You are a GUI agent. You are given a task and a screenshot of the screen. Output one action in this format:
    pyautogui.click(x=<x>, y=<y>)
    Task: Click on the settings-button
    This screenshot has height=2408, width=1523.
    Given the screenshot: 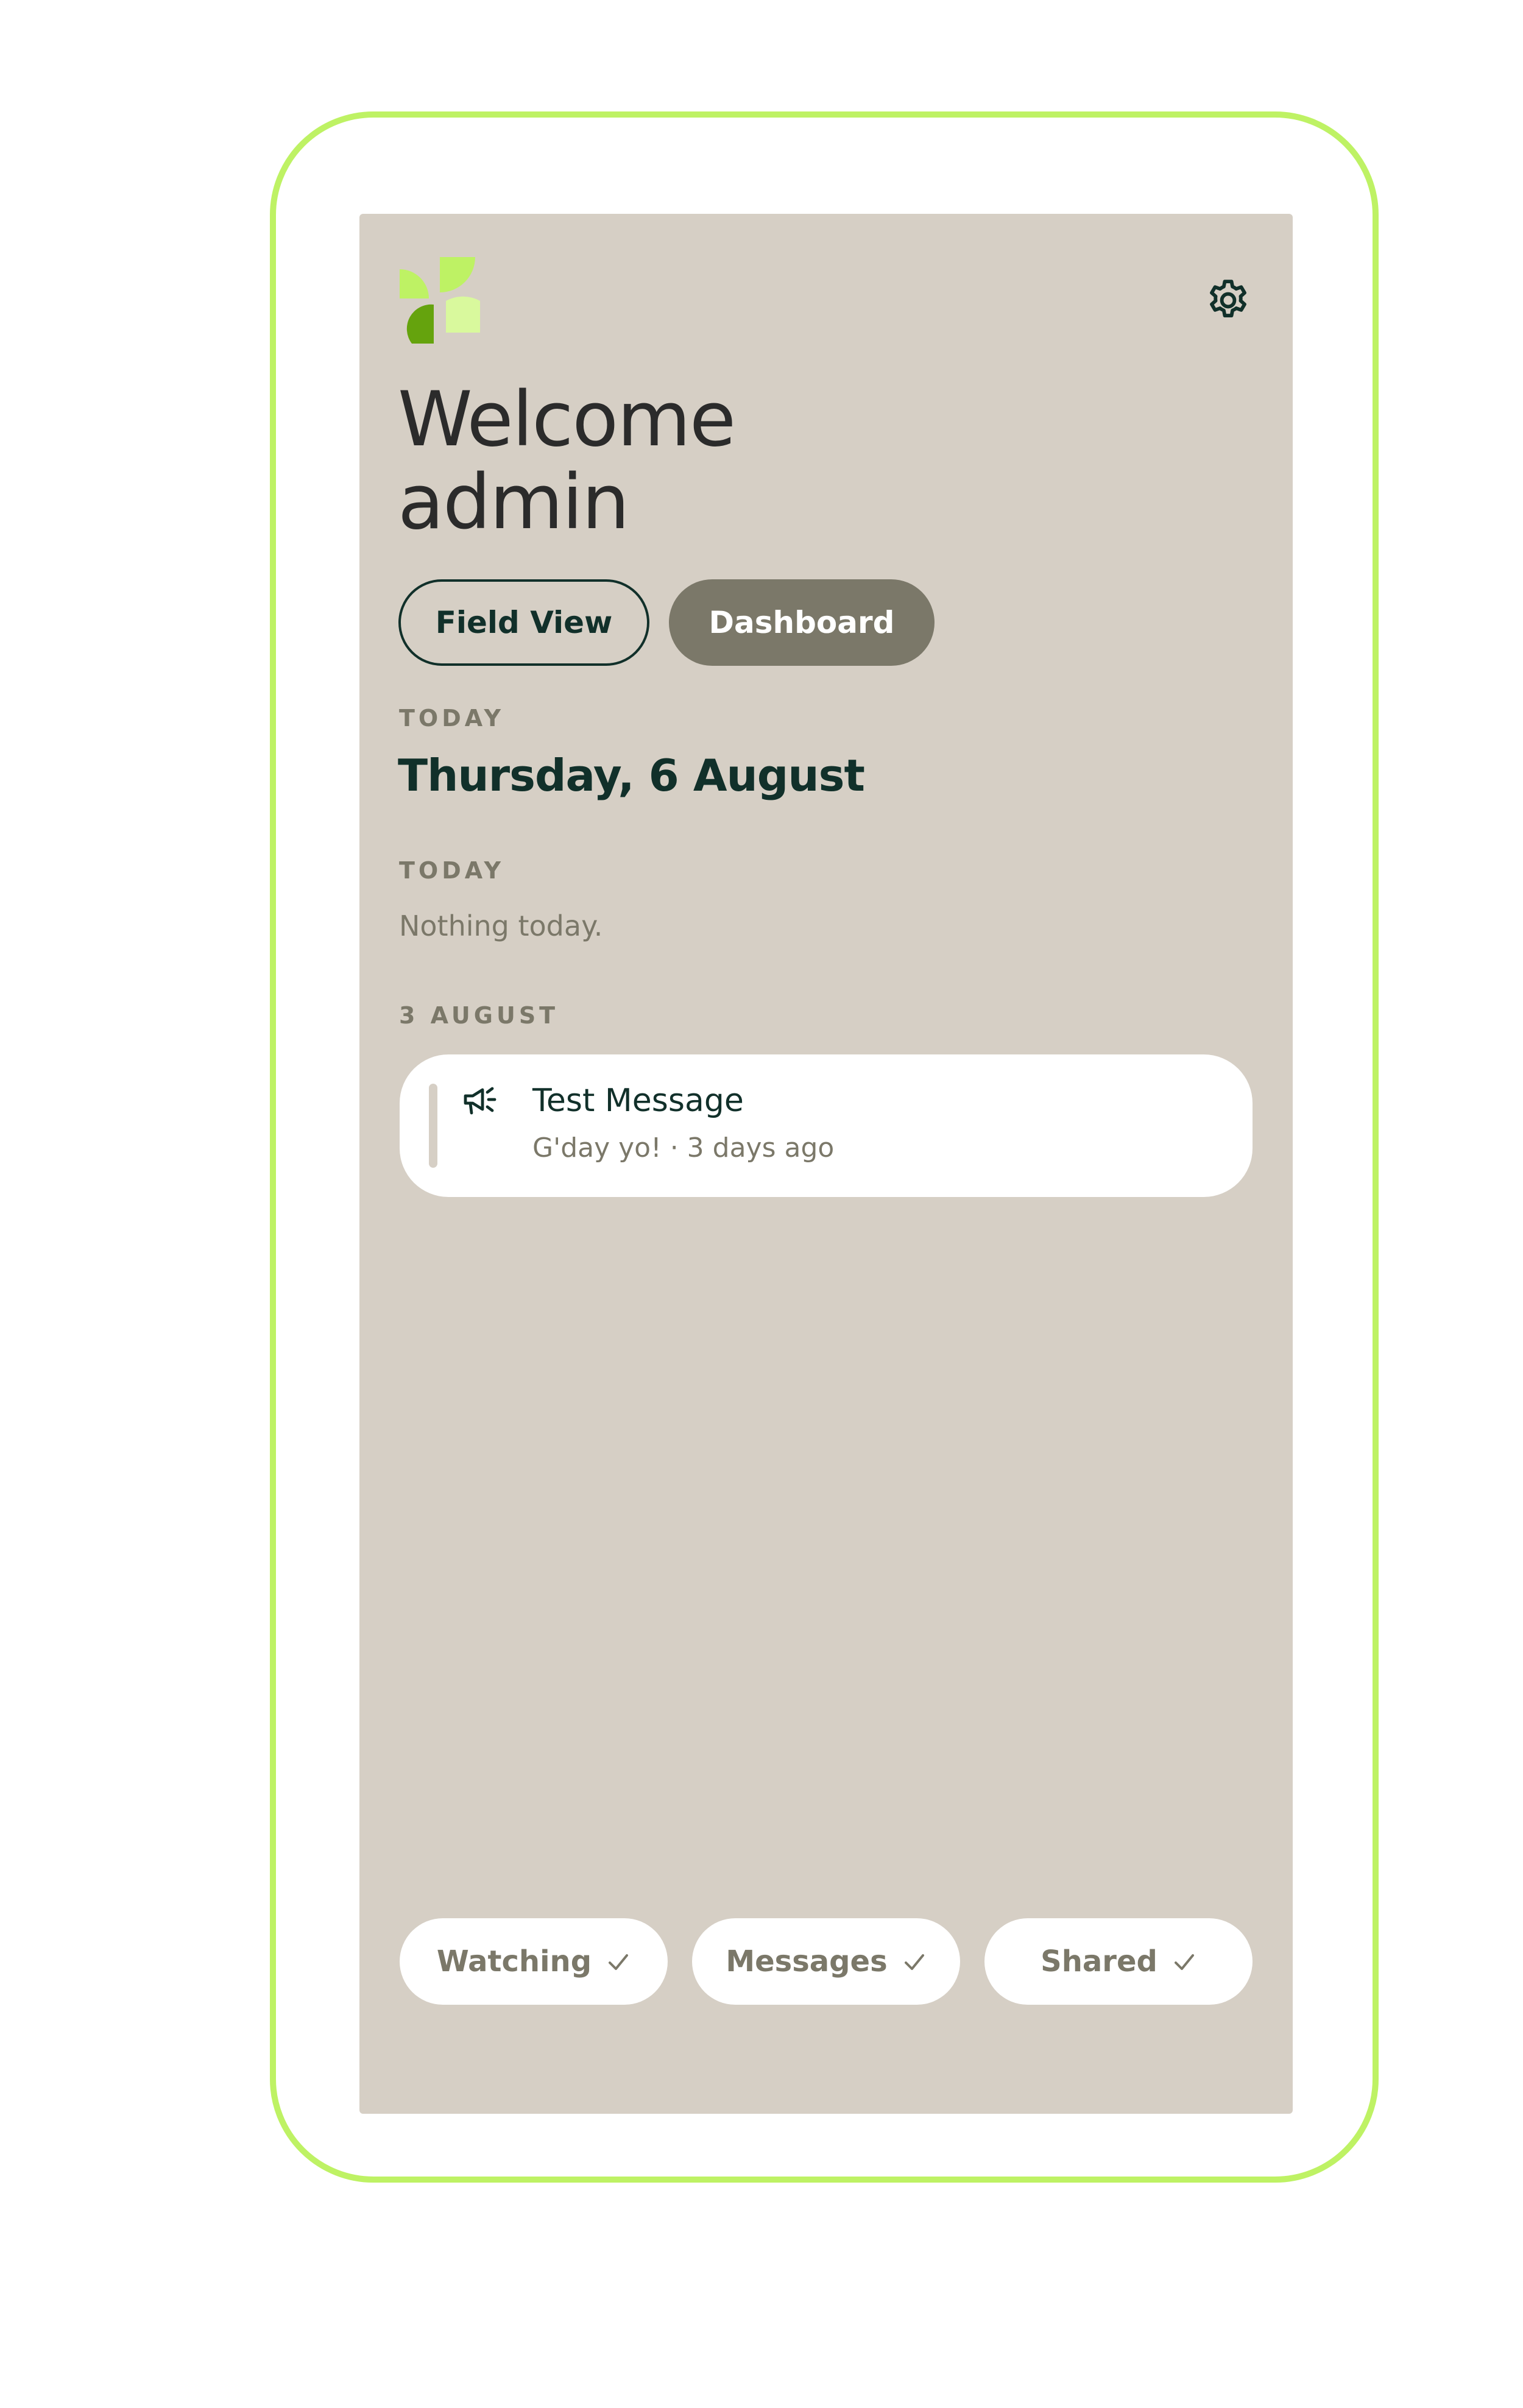 What is the action you would take?
    pyautogui.click(x=1228, y=300)
    